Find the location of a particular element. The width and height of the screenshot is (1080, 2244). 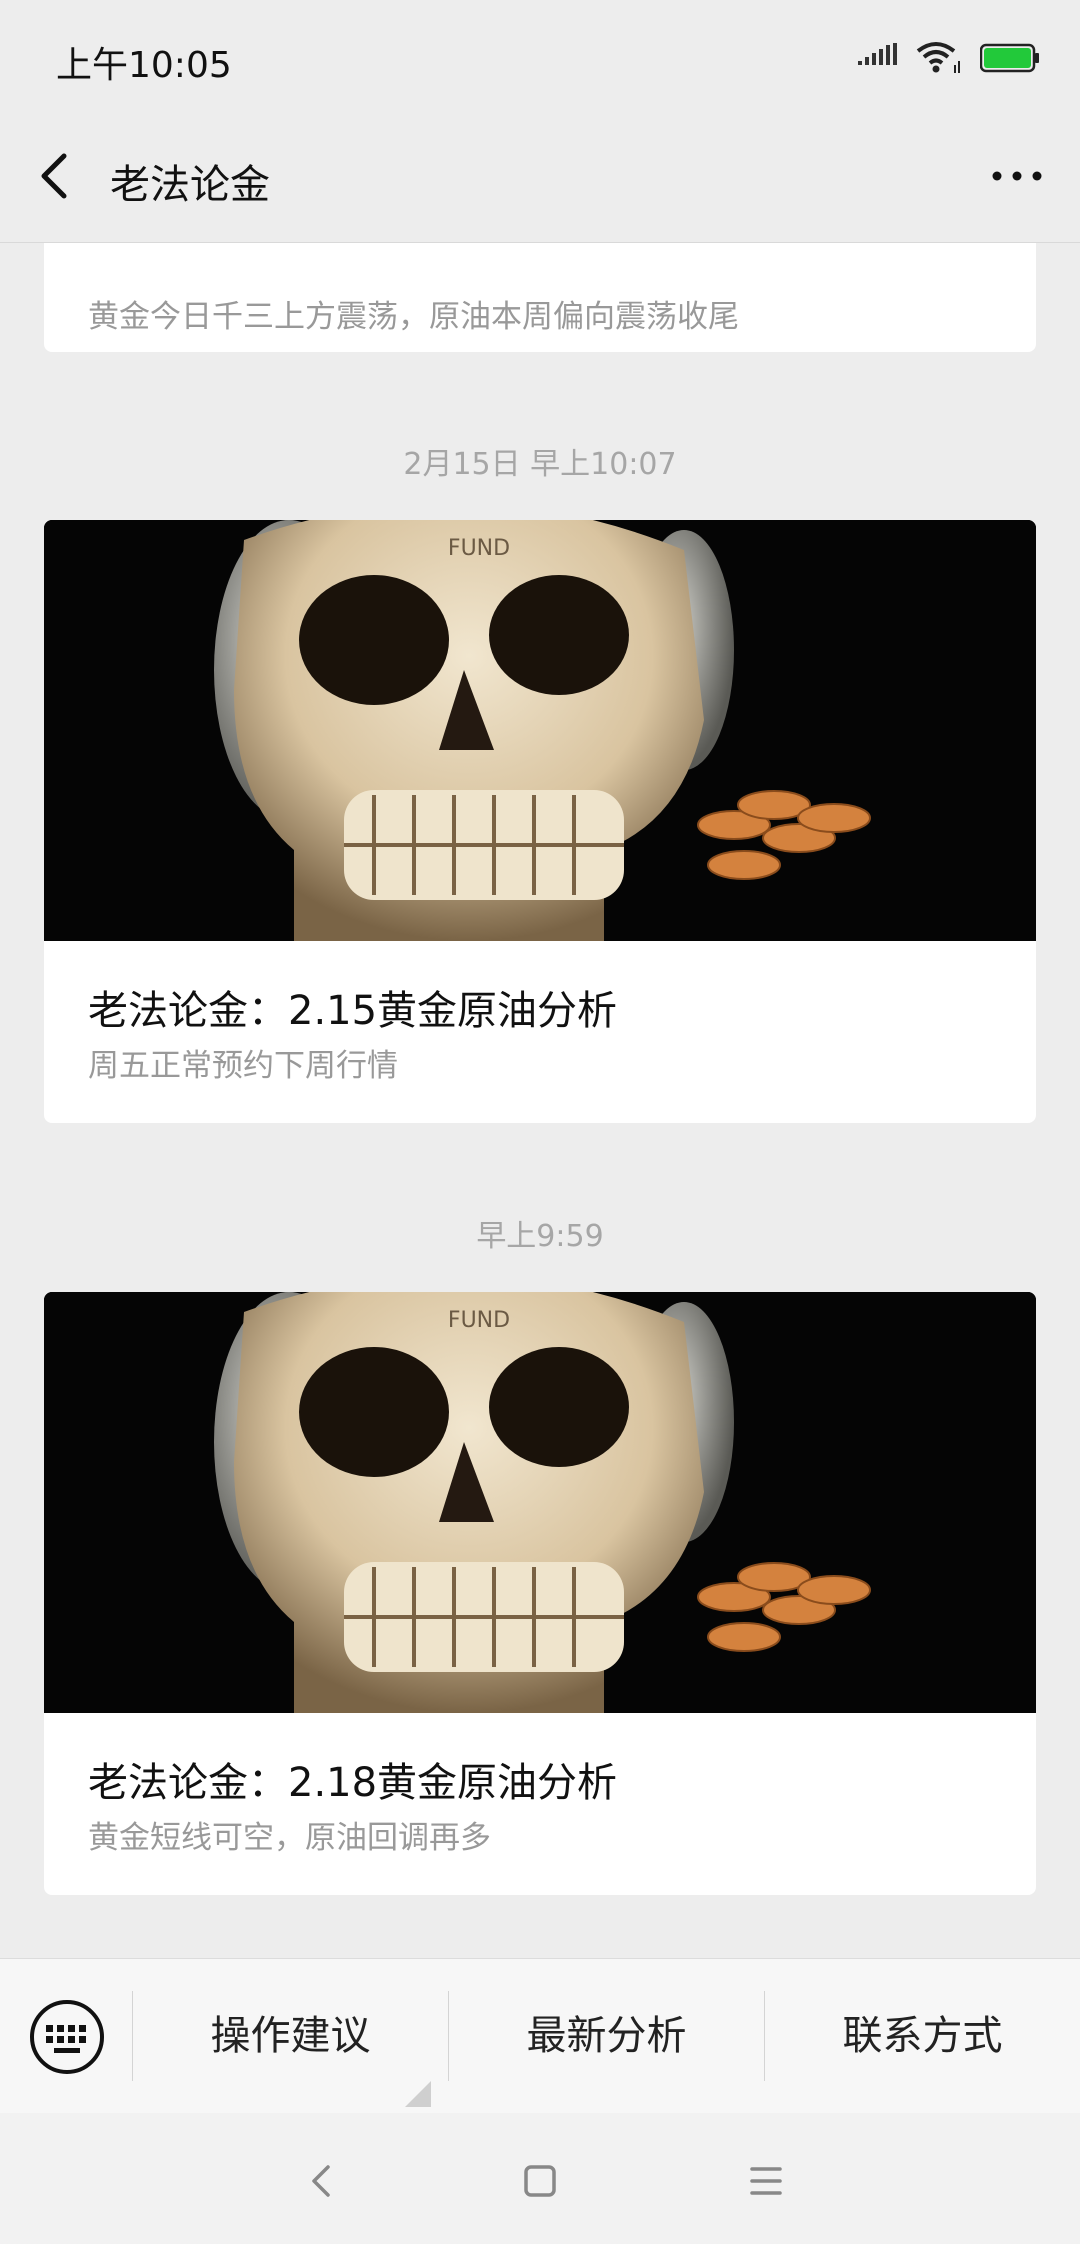

nav-bar: 老法论金 is located at coordinates (540, 176).